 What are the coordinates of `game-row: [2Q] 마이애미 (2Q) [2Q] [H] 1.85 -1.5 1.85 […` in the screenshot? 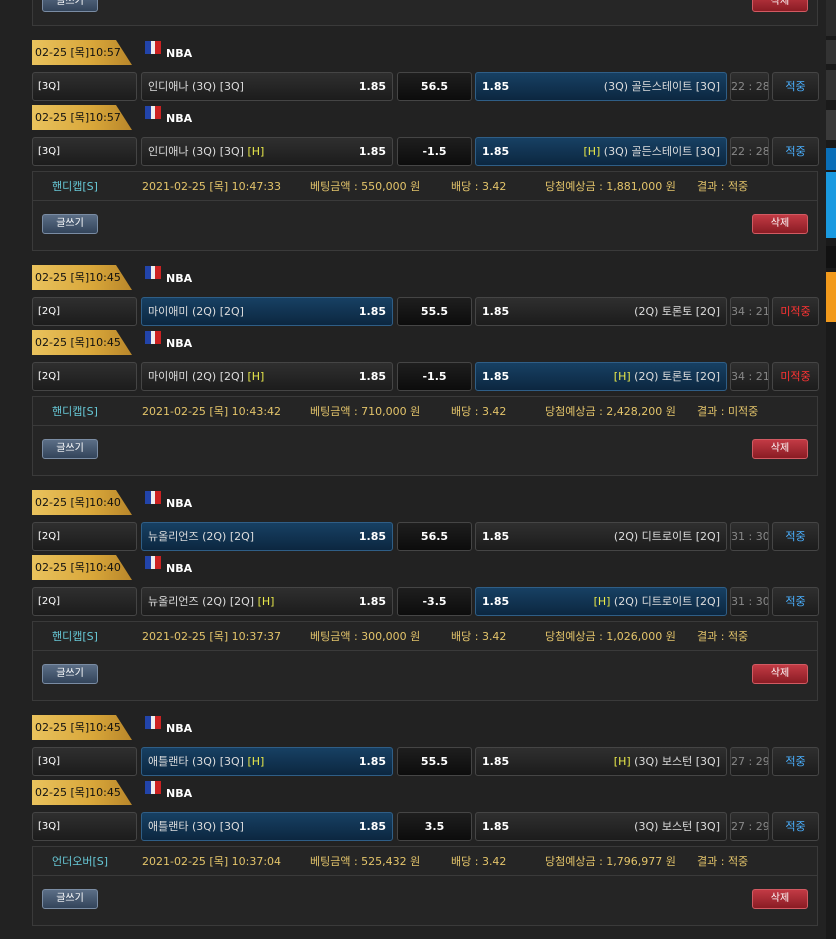 It's located at (418, 376).